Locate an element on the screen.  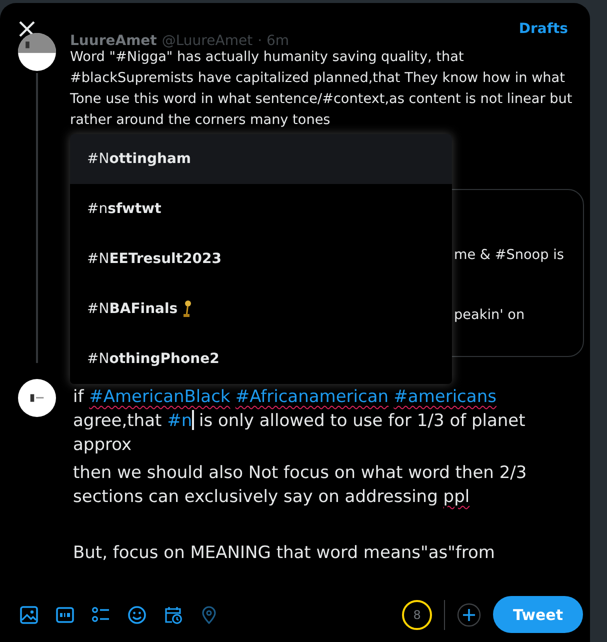
author-name: LuureAmet is located at coordinates (113, 41).